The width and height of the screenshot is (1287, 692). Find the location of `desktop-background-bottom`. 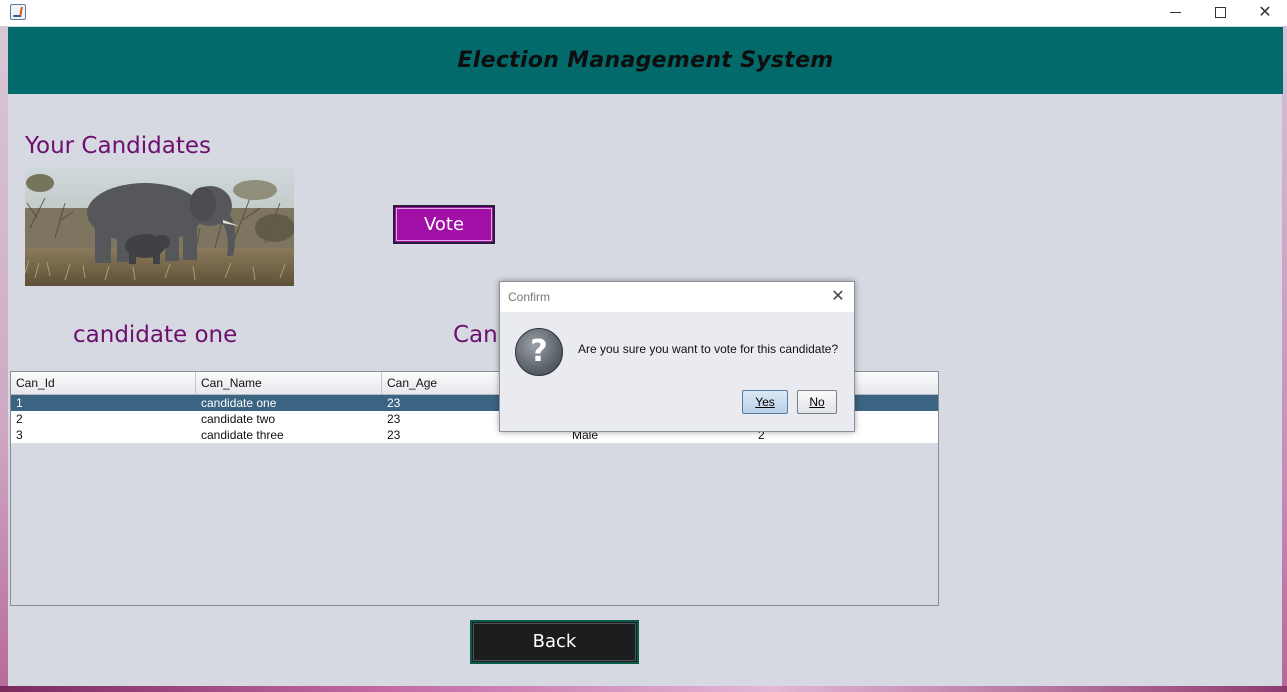

desktop-background-bottom is located at coordinates (643, 689).